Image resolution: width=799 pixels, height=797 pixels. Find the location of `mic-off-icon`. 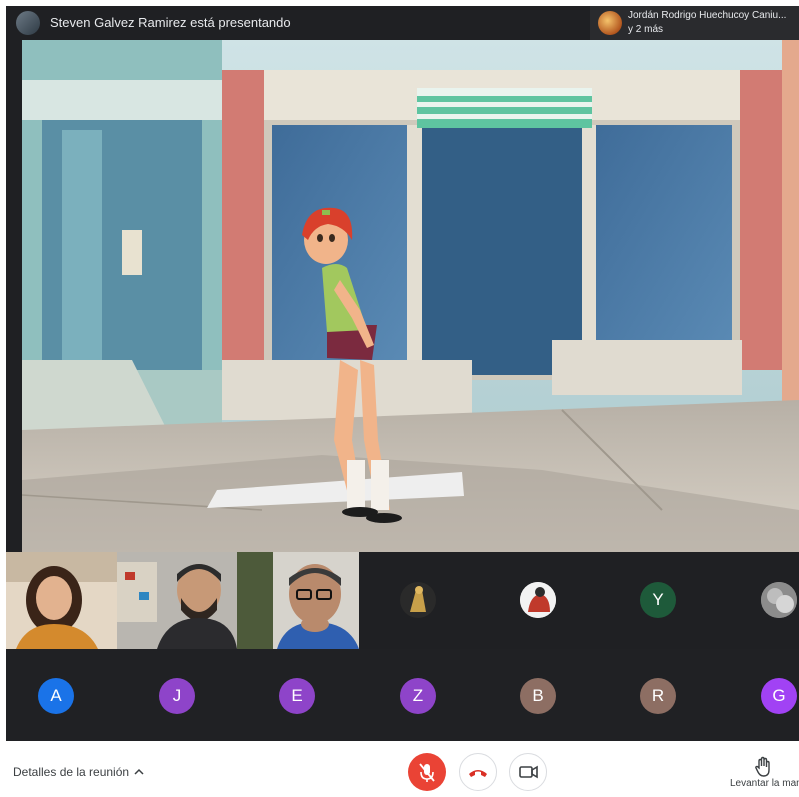

mic-off-icon is located at coordinates (427, 772).